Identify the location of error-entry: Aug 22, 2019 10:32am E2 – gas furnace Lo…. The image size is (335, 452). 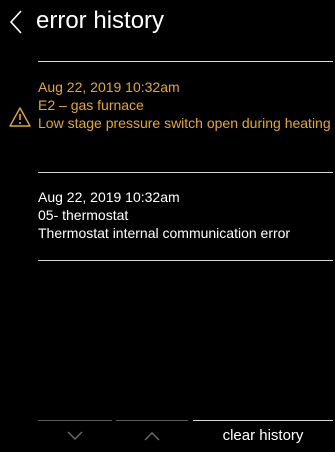
(185, 105).